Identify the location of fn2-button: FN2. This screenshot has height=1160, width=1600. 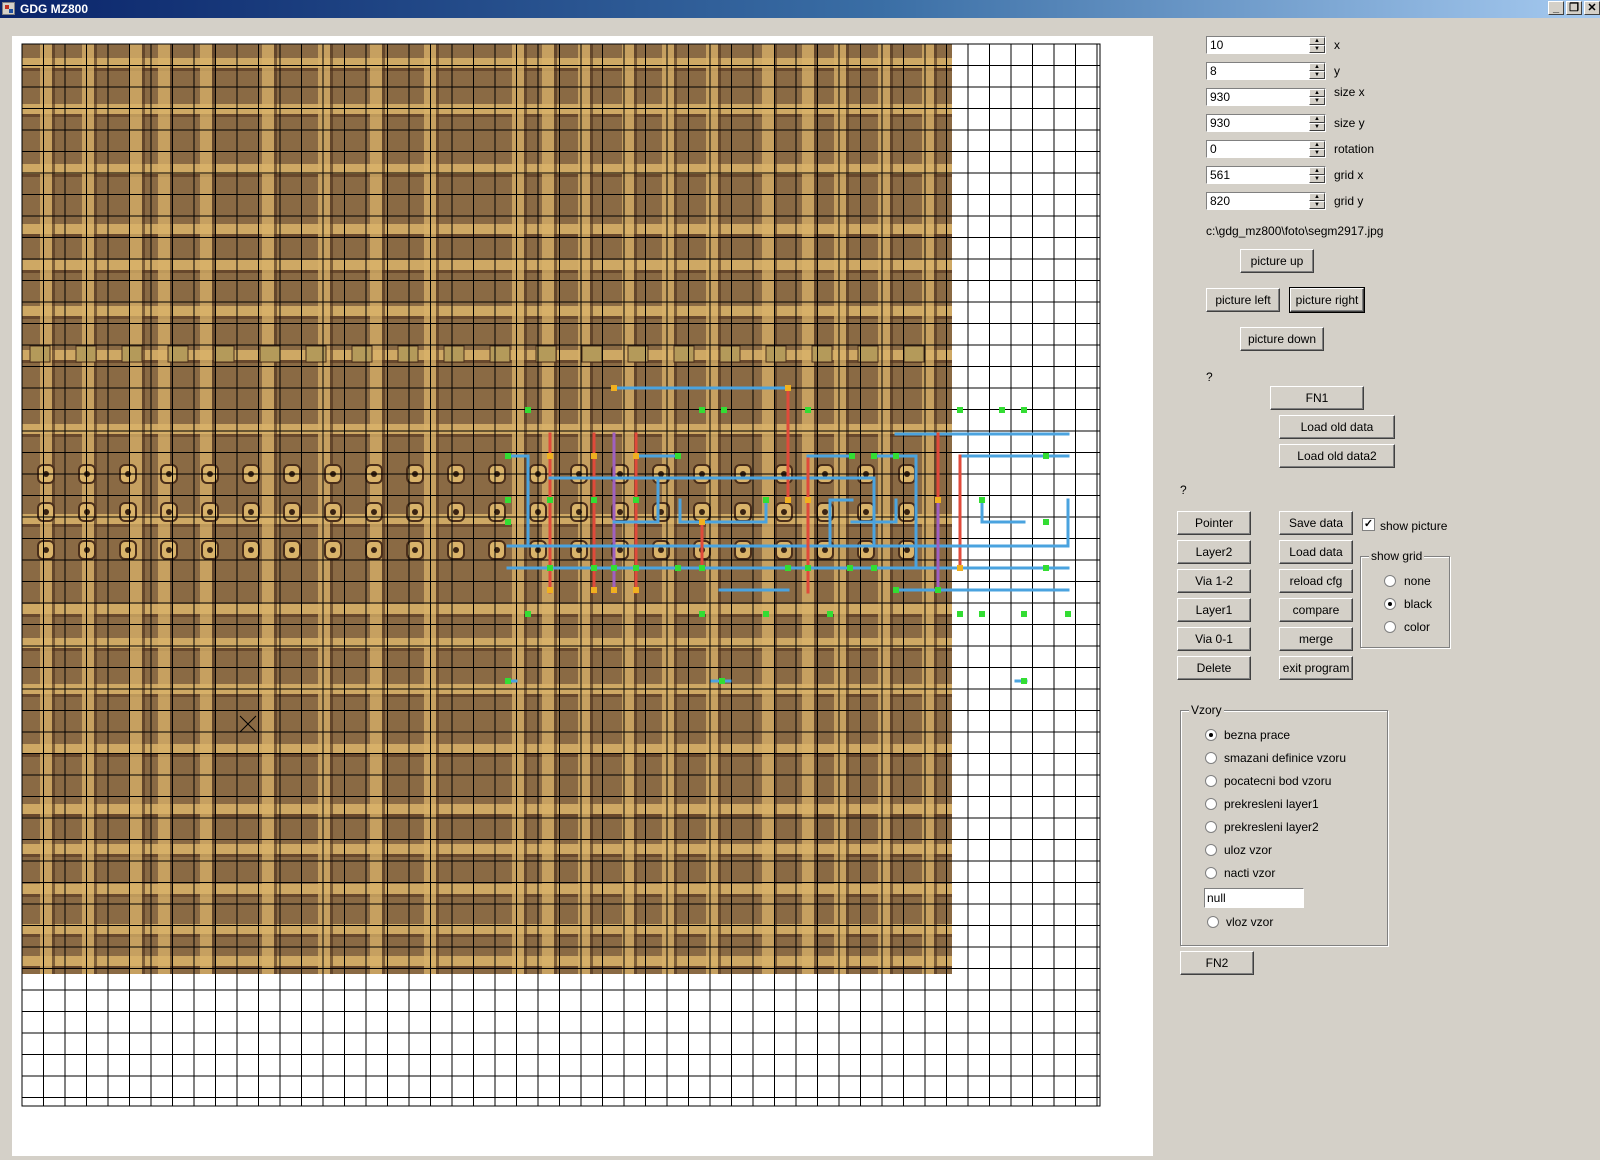
(1217, 963).